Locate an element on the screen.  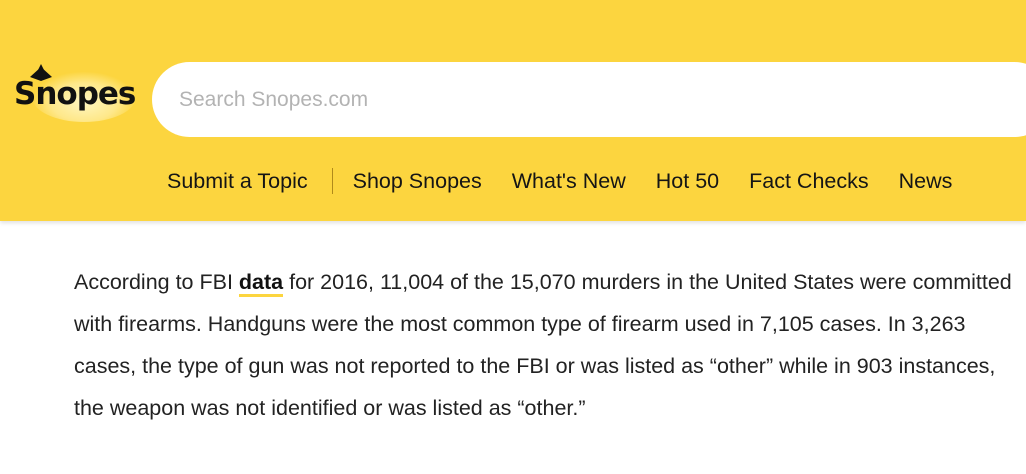
logo-wordmark: Snopes is located at coordinates (75, 94).